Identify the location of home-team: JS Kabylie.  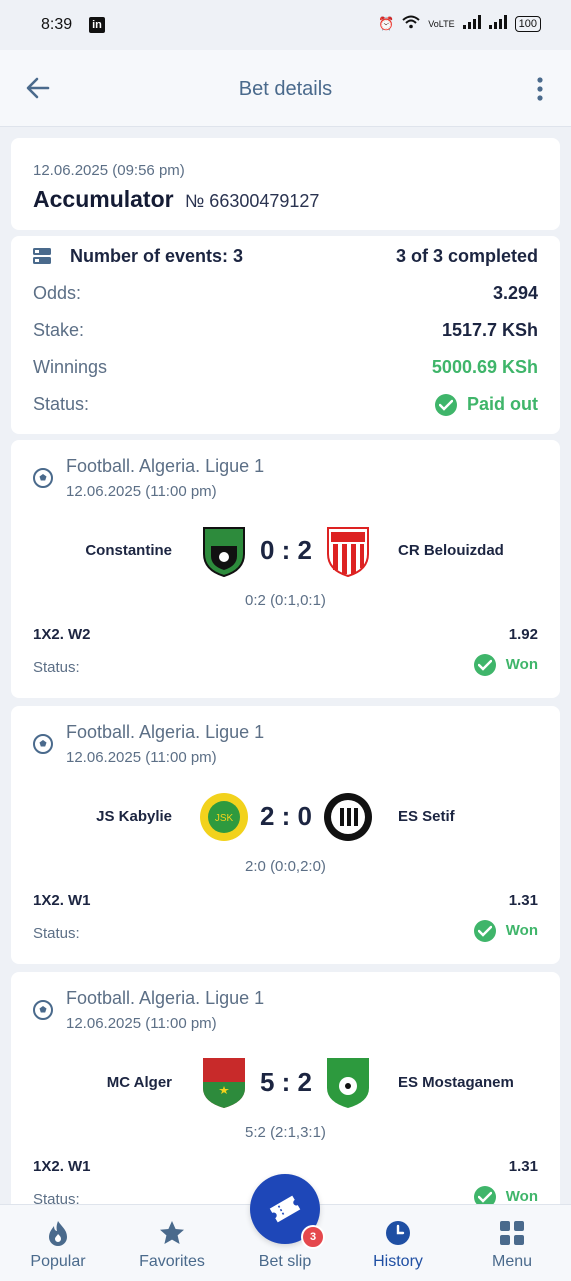
(134, 816).